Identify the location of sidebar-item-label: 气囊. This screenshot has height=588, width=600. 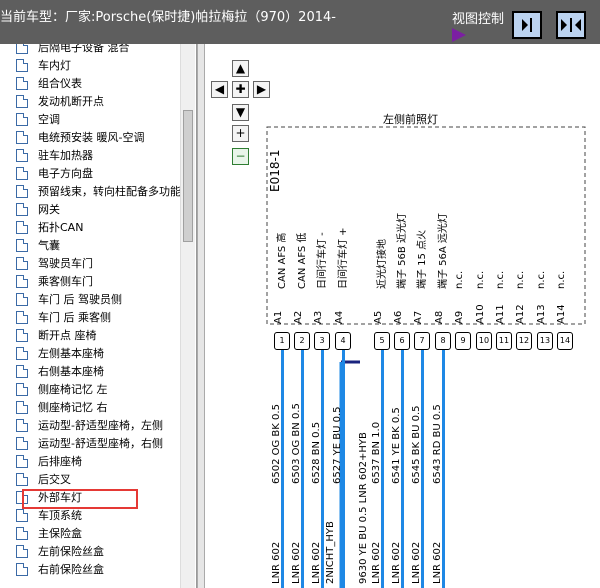
(49, 245).